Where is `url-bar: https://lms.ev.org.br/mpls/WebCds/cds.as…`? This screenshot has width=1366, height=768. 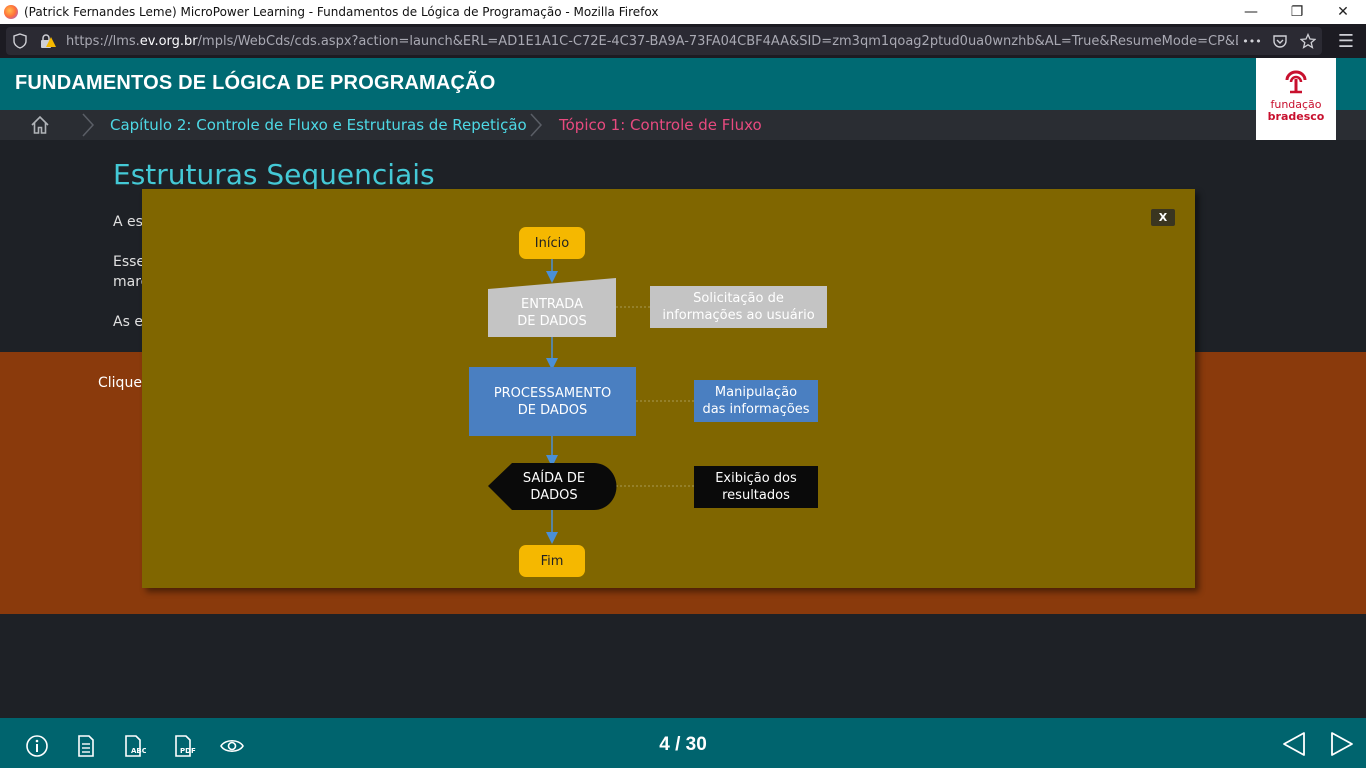 url-bar: https://lms.ev.org.br/mpls/WebCds/cds.as… is located at coordinates (664, 41).